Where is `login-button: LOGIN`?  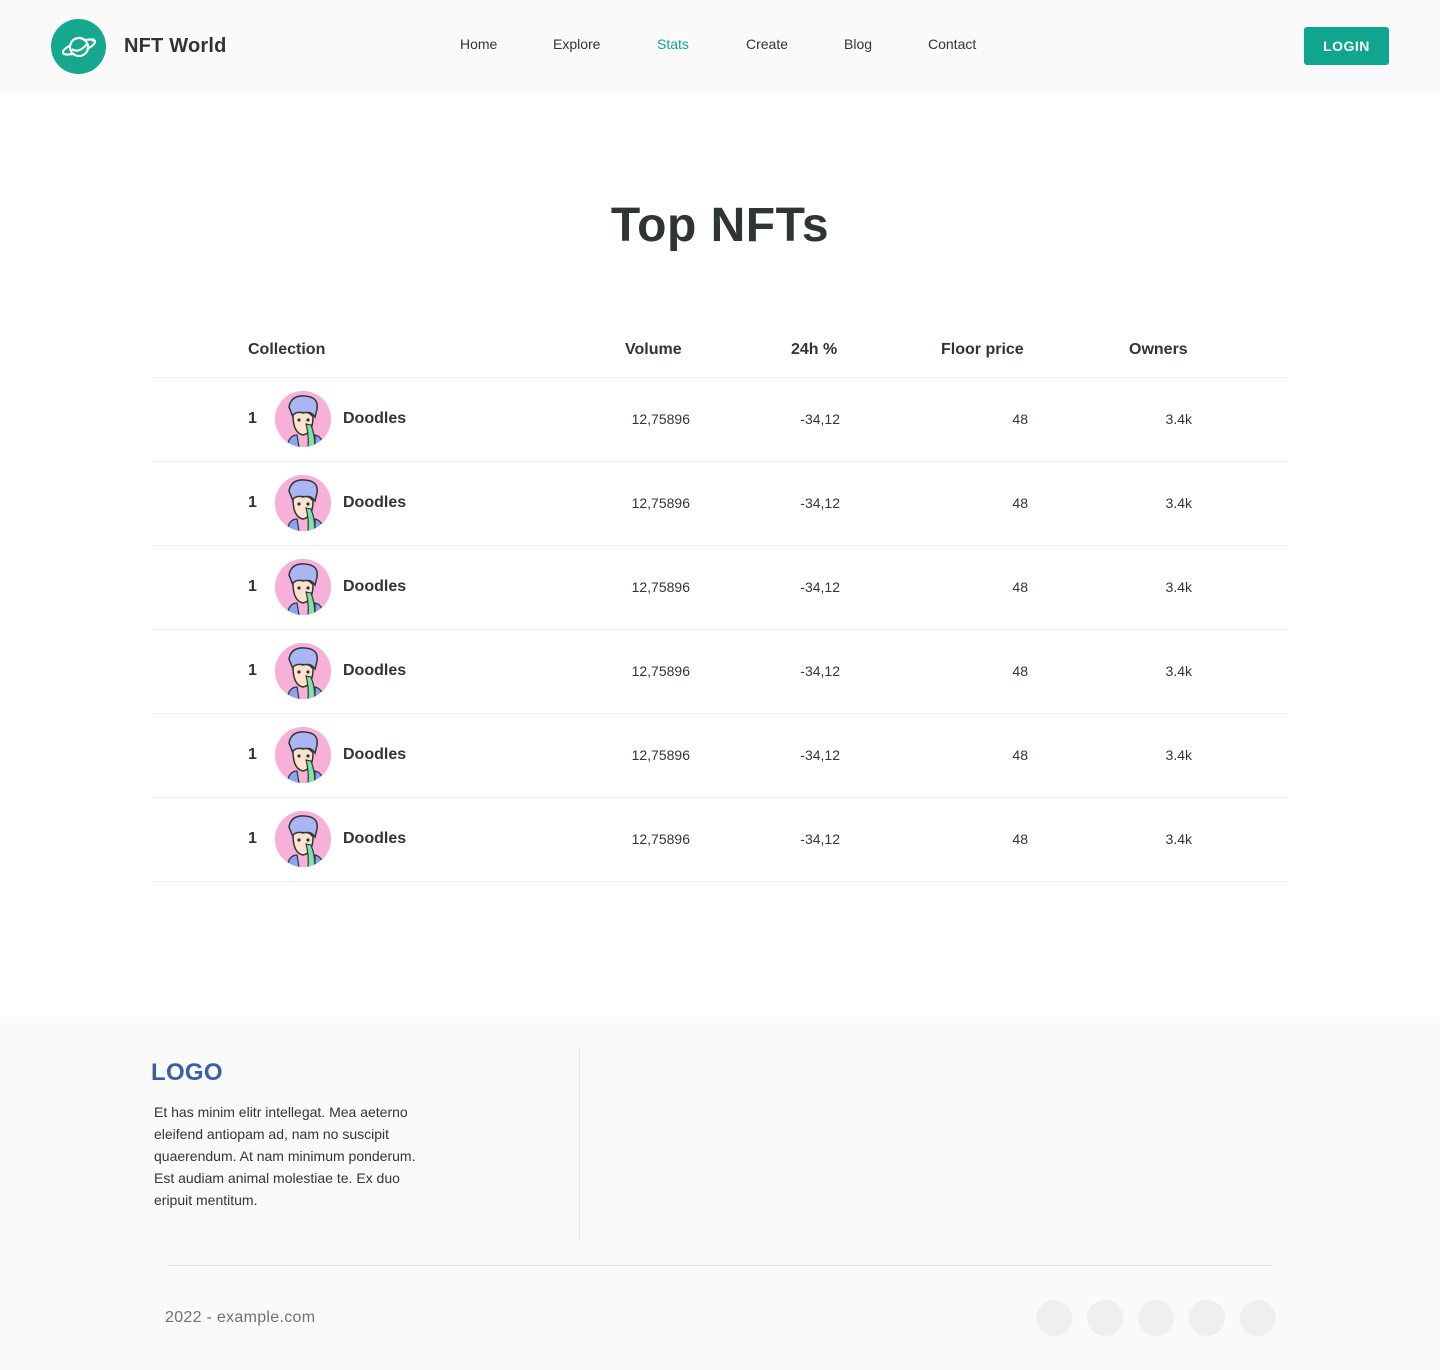
login-button: LOGIN is located at coordinates (1346, 46).